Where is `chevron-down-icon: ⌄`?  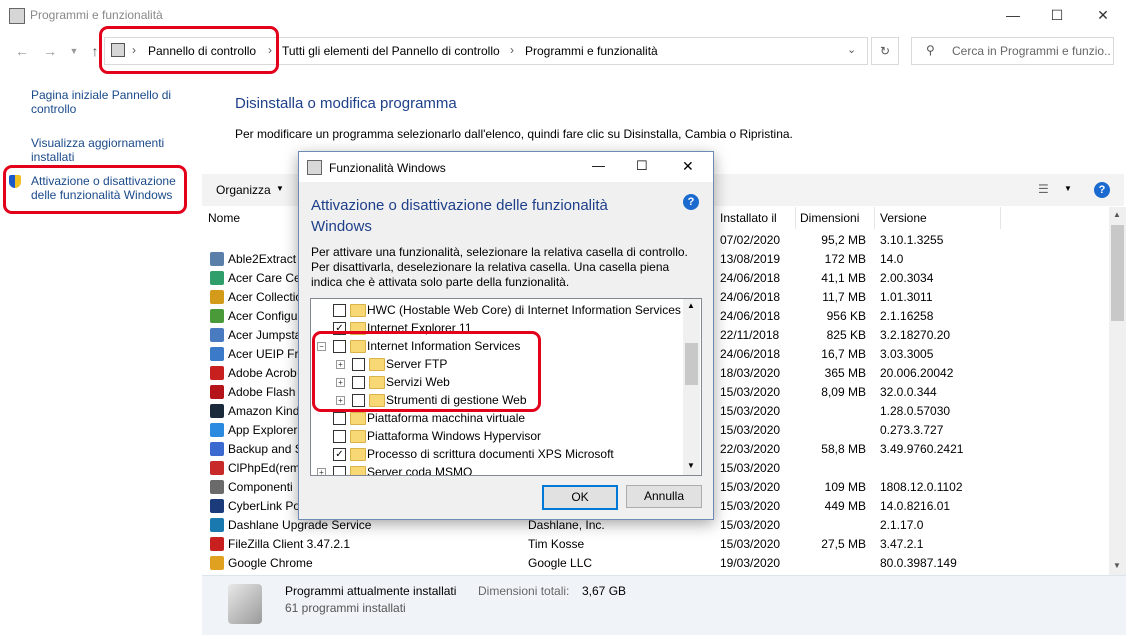
chevron-down-icon: ⌄ is located at coordinates (851, 49).